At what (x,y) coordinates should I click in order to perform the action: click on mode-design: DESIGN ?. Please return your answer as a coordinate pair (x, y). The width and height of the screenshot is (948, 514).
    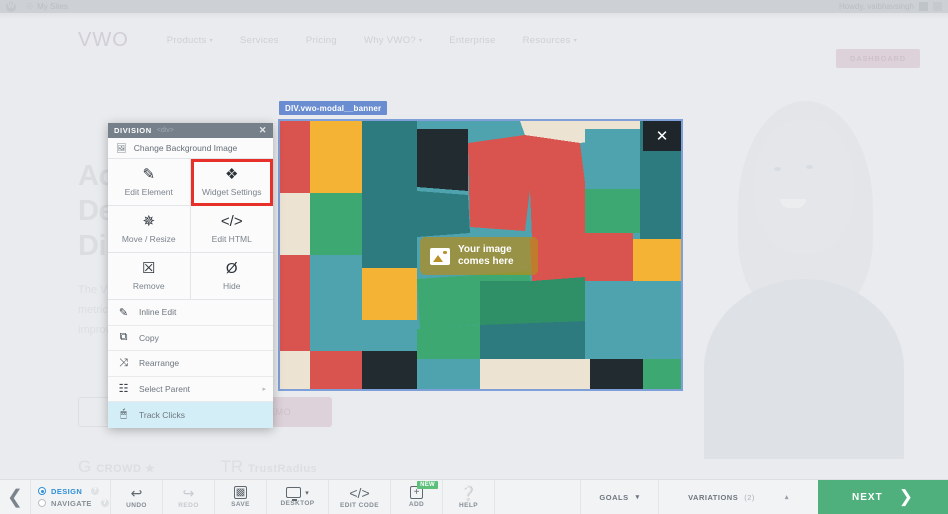
    Looking at the image, I should click on (74, 491).